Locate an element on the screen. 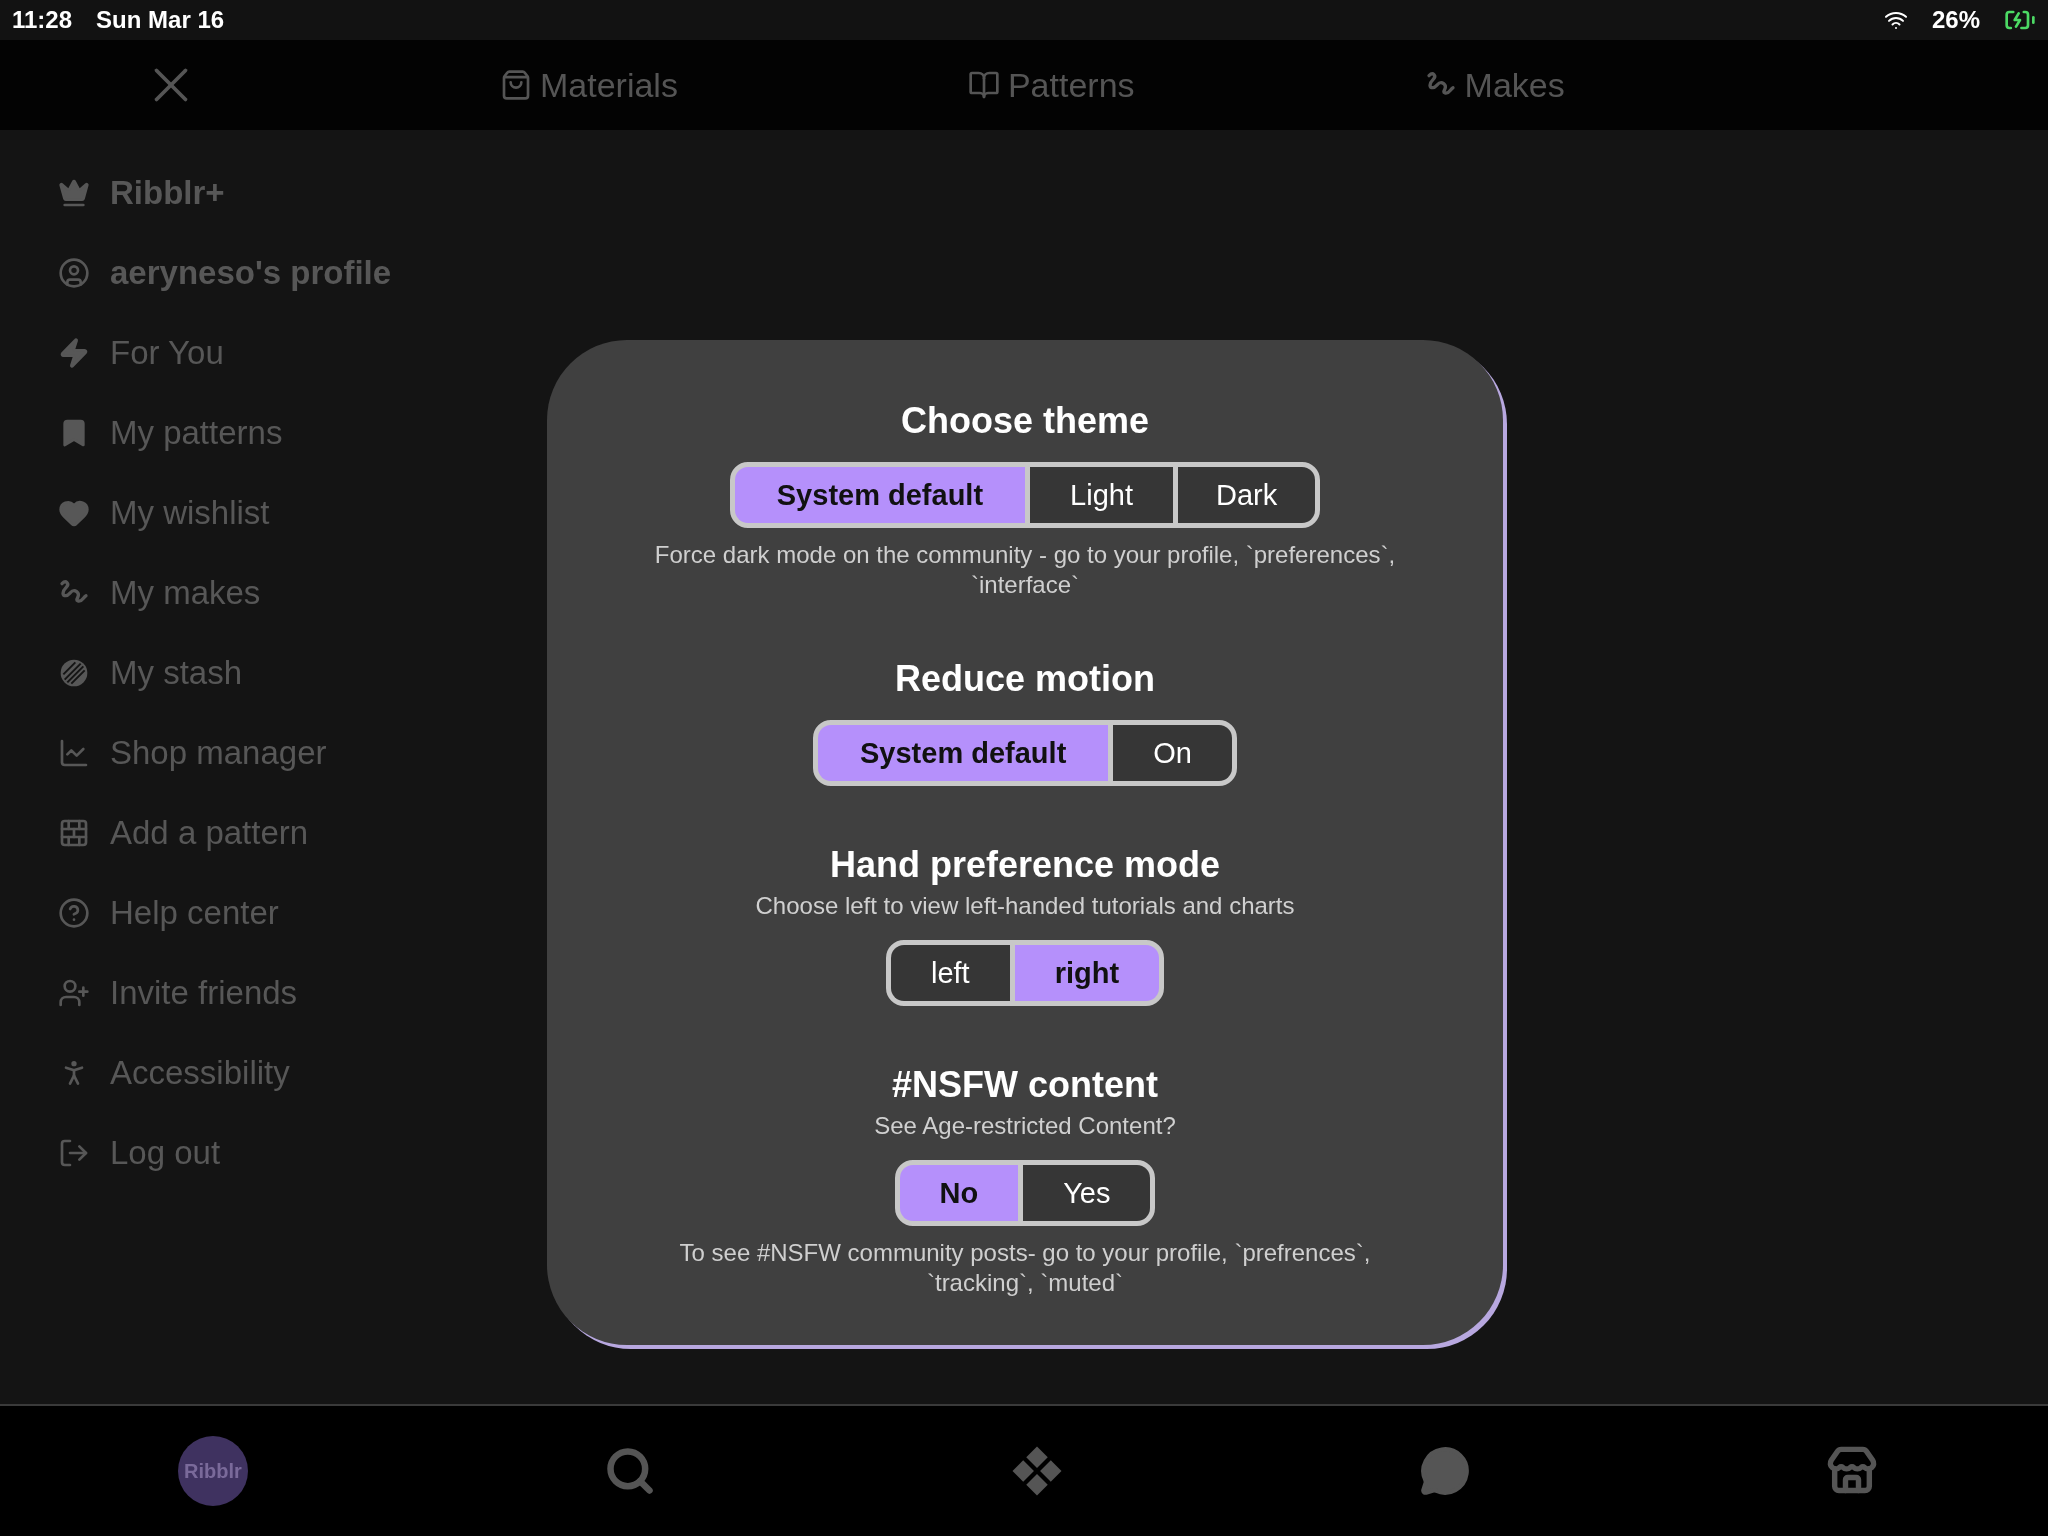 This screenshot has height=1536, width=2048. sidebar-item: My wishlist is located at coordinates (164, 513).